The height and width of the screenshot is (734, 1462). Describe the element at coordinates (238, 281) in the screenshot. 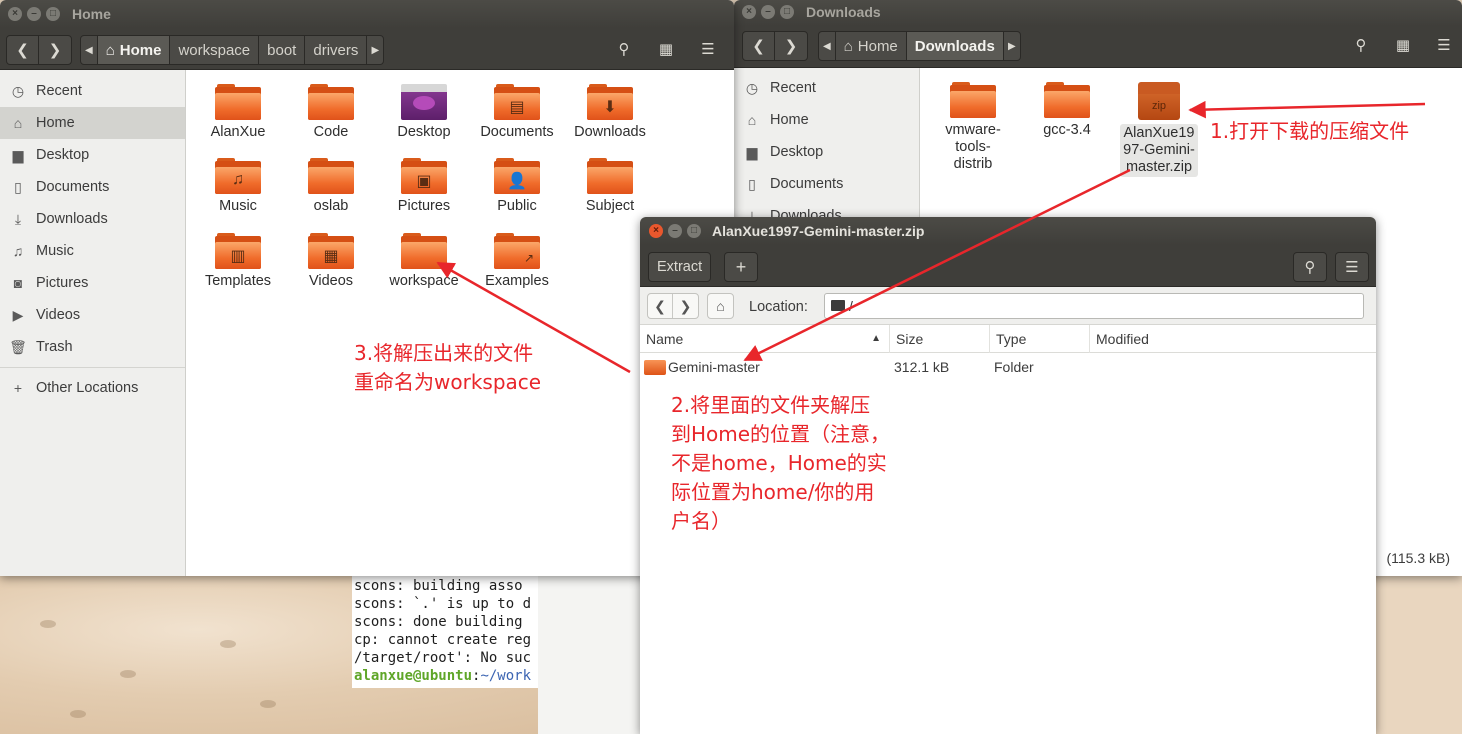

I see `item-label: Templates` at that location.